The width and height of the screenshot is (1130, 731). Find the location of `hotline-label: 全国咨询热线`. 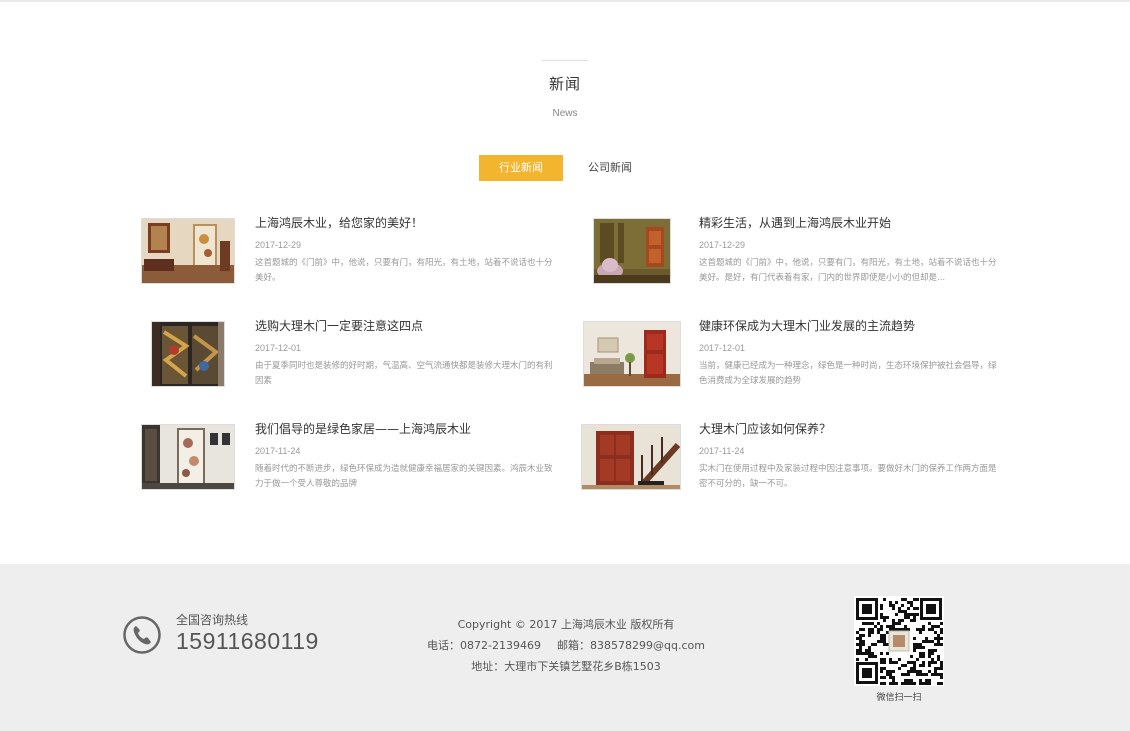

hotline-label: 全国咨询热线 is located at coordinates (212, 620).